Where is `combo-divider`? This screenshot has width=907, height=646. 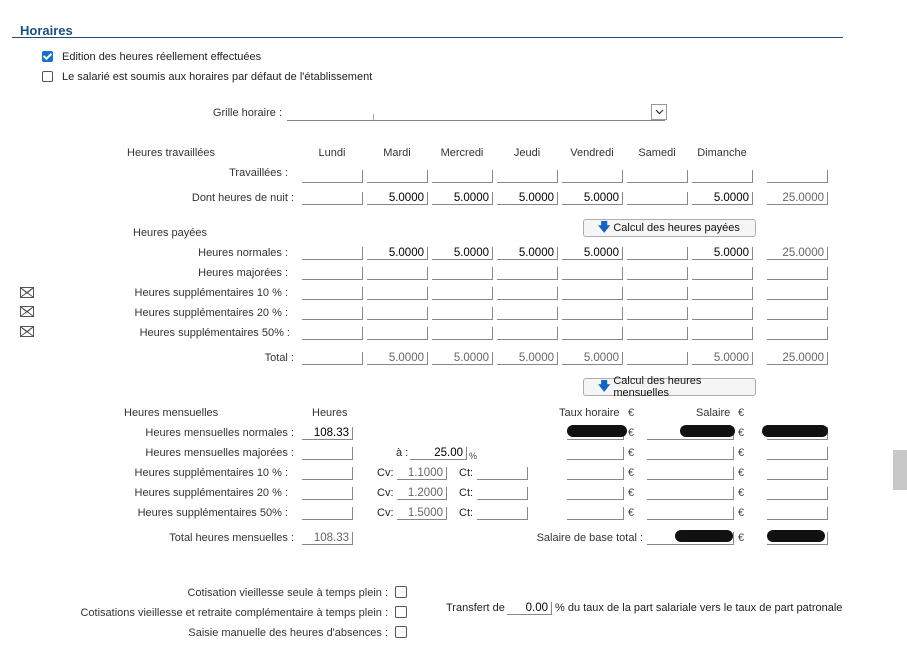
combo-divider is located at coordinates (373, 117).